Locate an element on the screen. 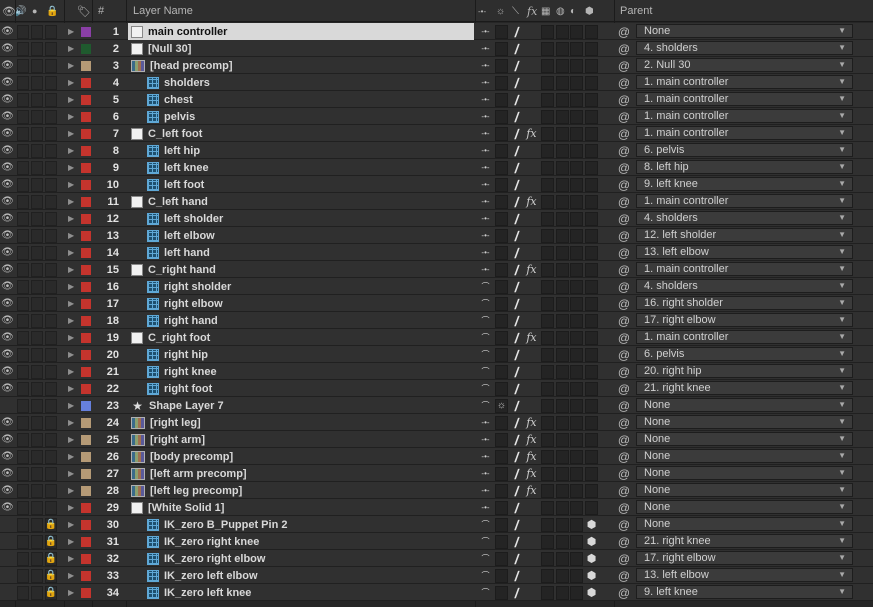 The width and height of the screenshot is (873, 607). fx-icon: fx is located at coordinates (532, 11).